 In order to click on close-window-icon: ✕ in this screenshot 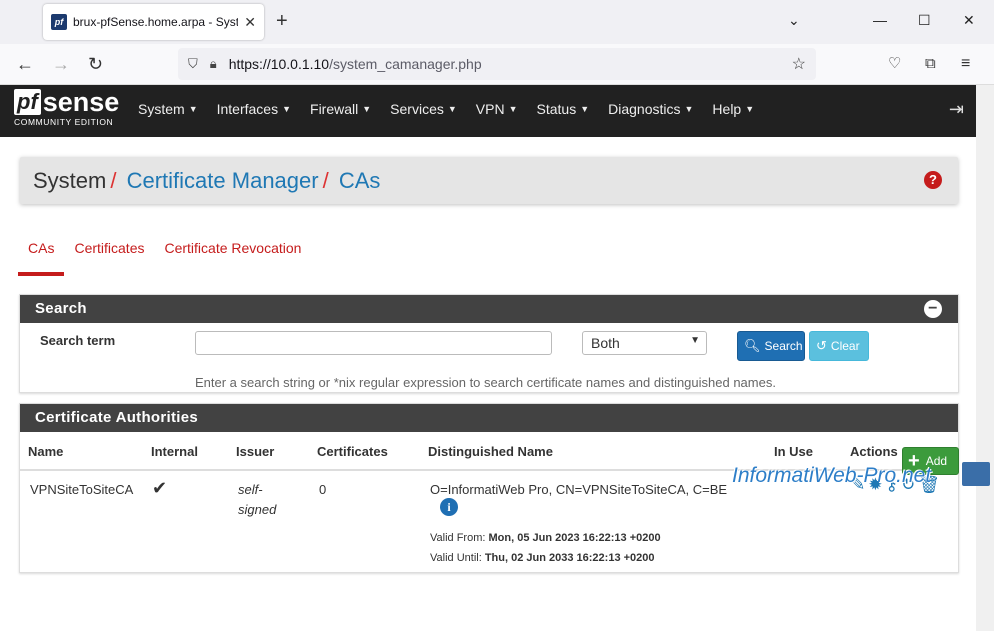, I will do `click(969, 20)`.